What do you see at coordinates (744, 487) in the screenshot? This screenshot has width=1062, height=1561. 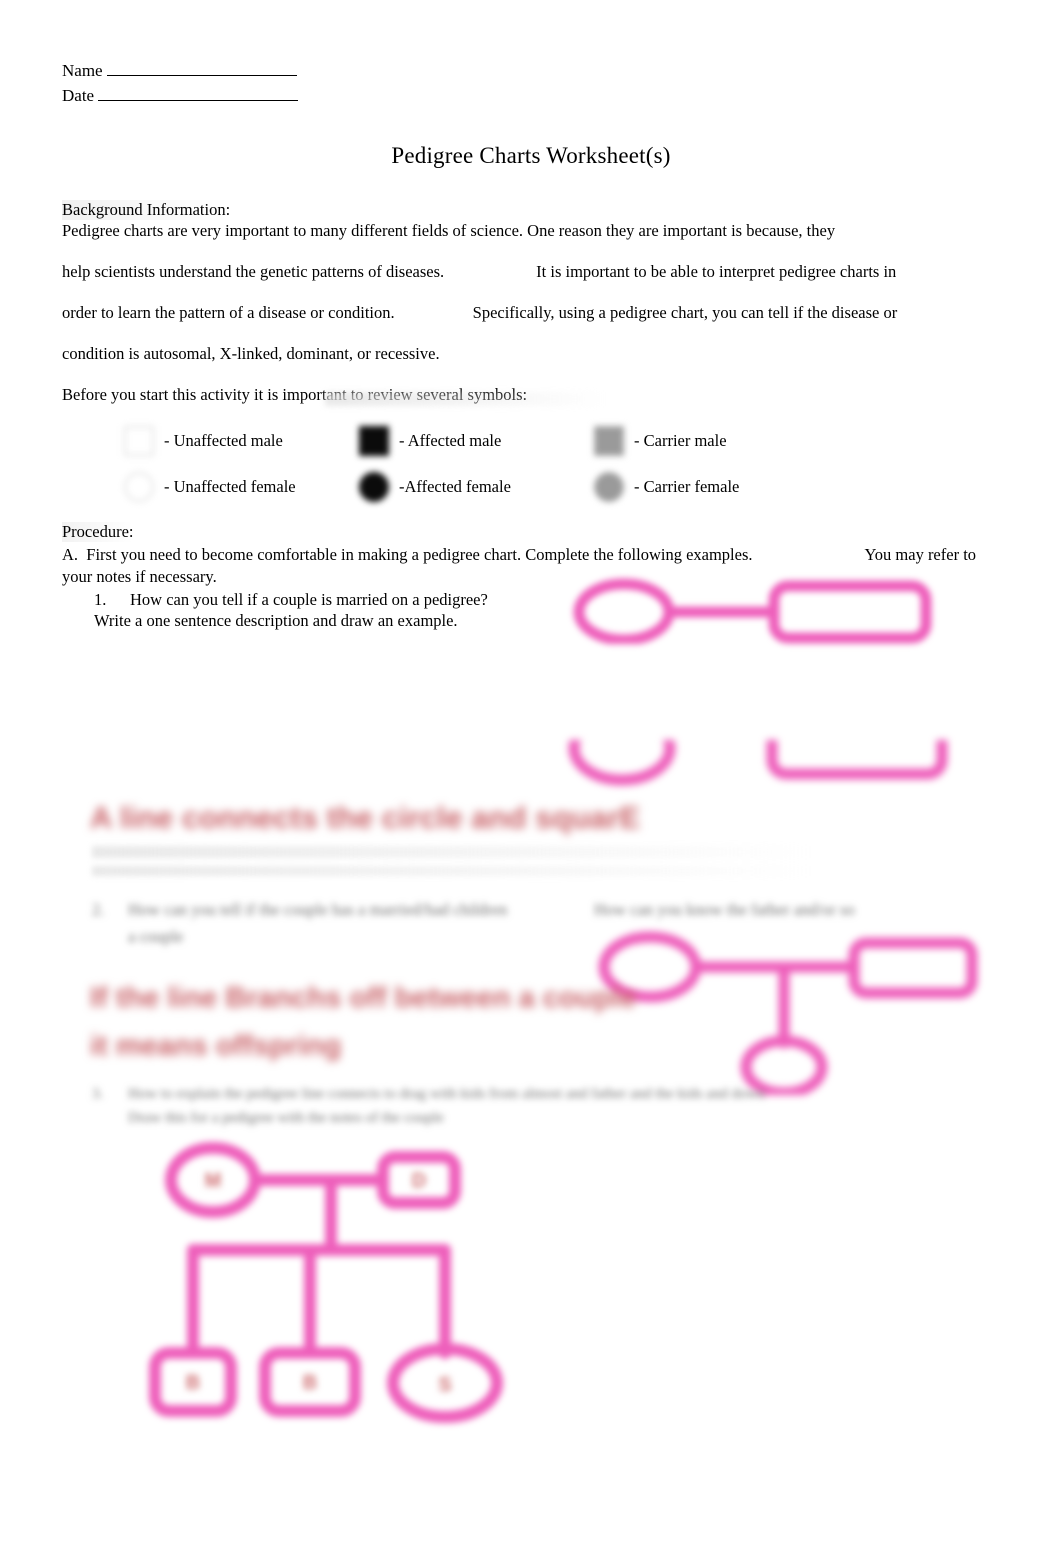 I see `legend-carrier-female: - Carrier female` at bounding box center [744, 487].